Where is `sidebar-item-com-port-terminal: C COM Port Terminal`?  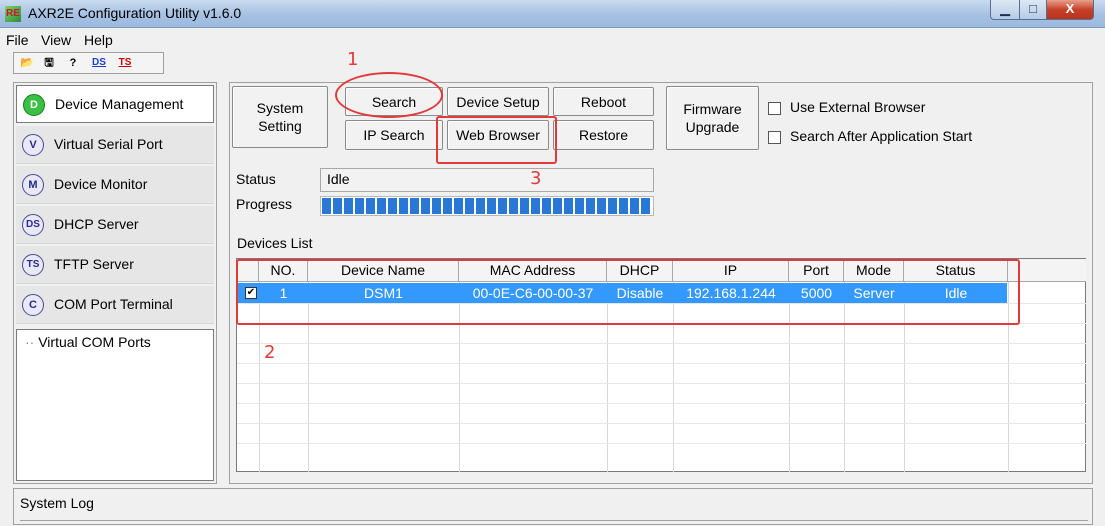
sidebar-item-com-port-terminal: C COM Port Terminal is located at coordinates (115, 305).